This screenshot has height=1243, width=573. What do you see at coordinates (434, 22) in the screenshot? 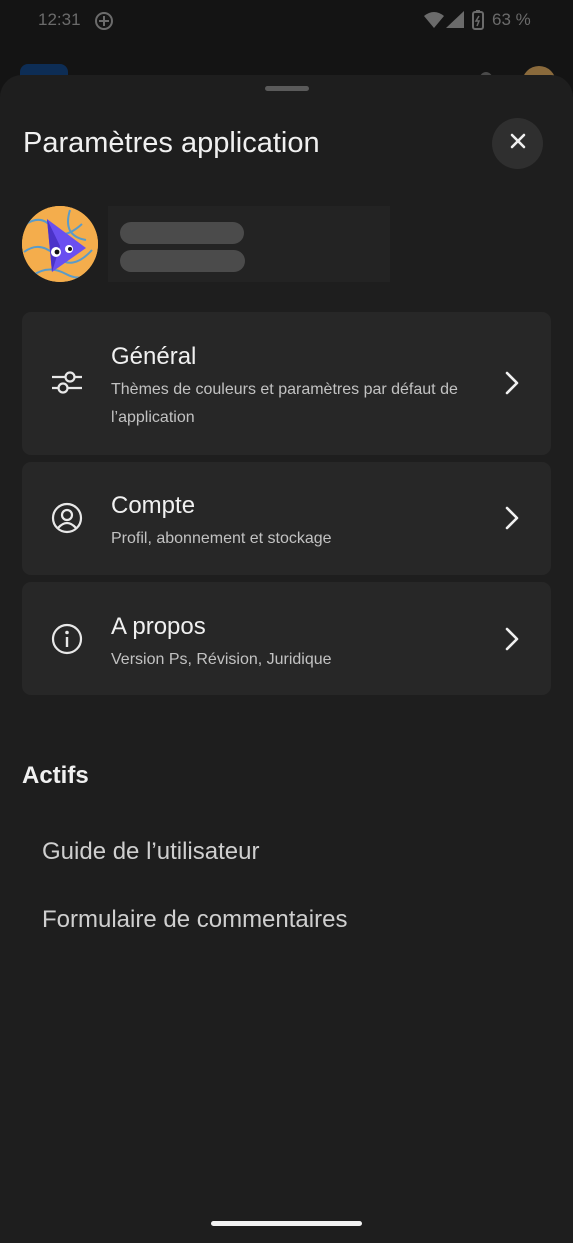
I see `wifi-icon` at bounding box center [434, 22].